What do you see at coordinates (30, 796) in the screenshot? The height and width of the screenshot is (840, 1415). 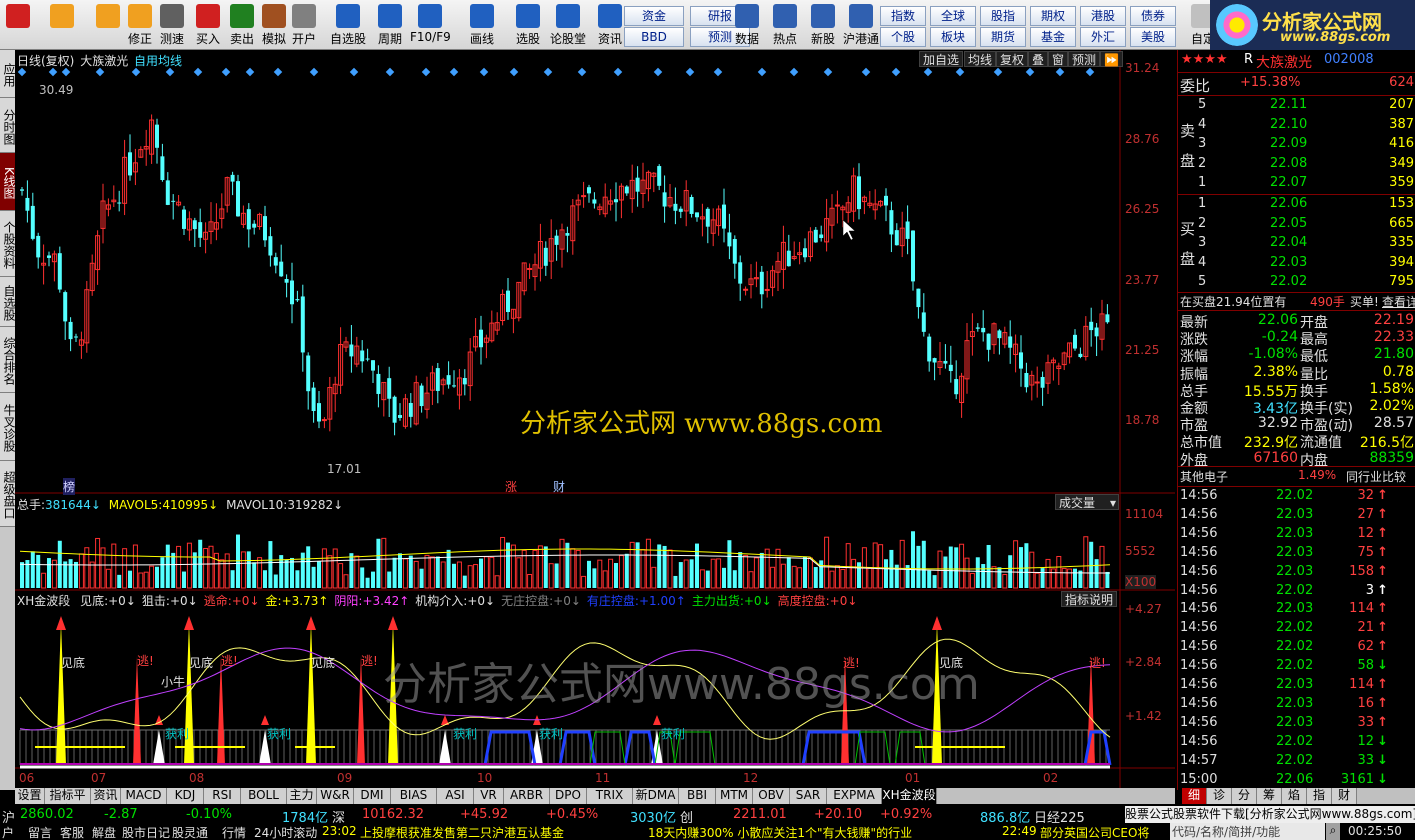 I see `indicator-tab-0: 设置` at bounding box center [30, 796].